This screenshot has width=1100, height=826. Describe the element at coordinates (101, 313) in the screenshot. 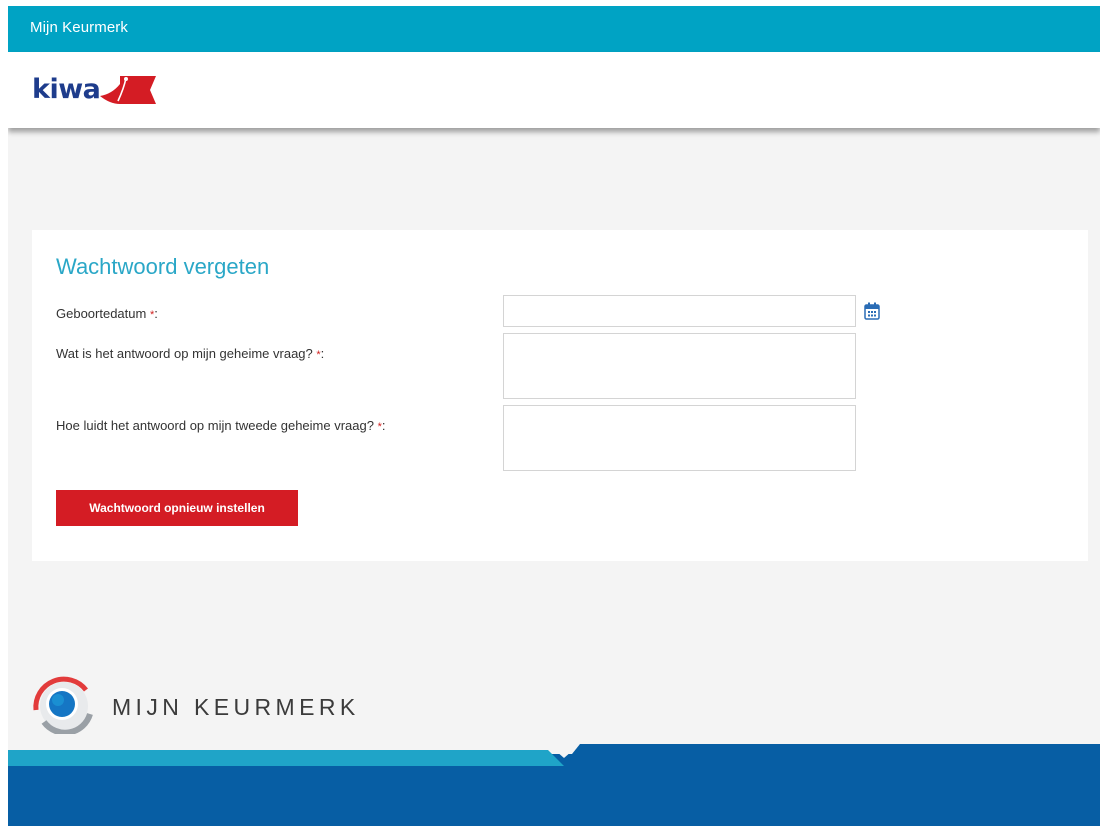

I see `birthdate-label-text: Geboortedatum` at that location.